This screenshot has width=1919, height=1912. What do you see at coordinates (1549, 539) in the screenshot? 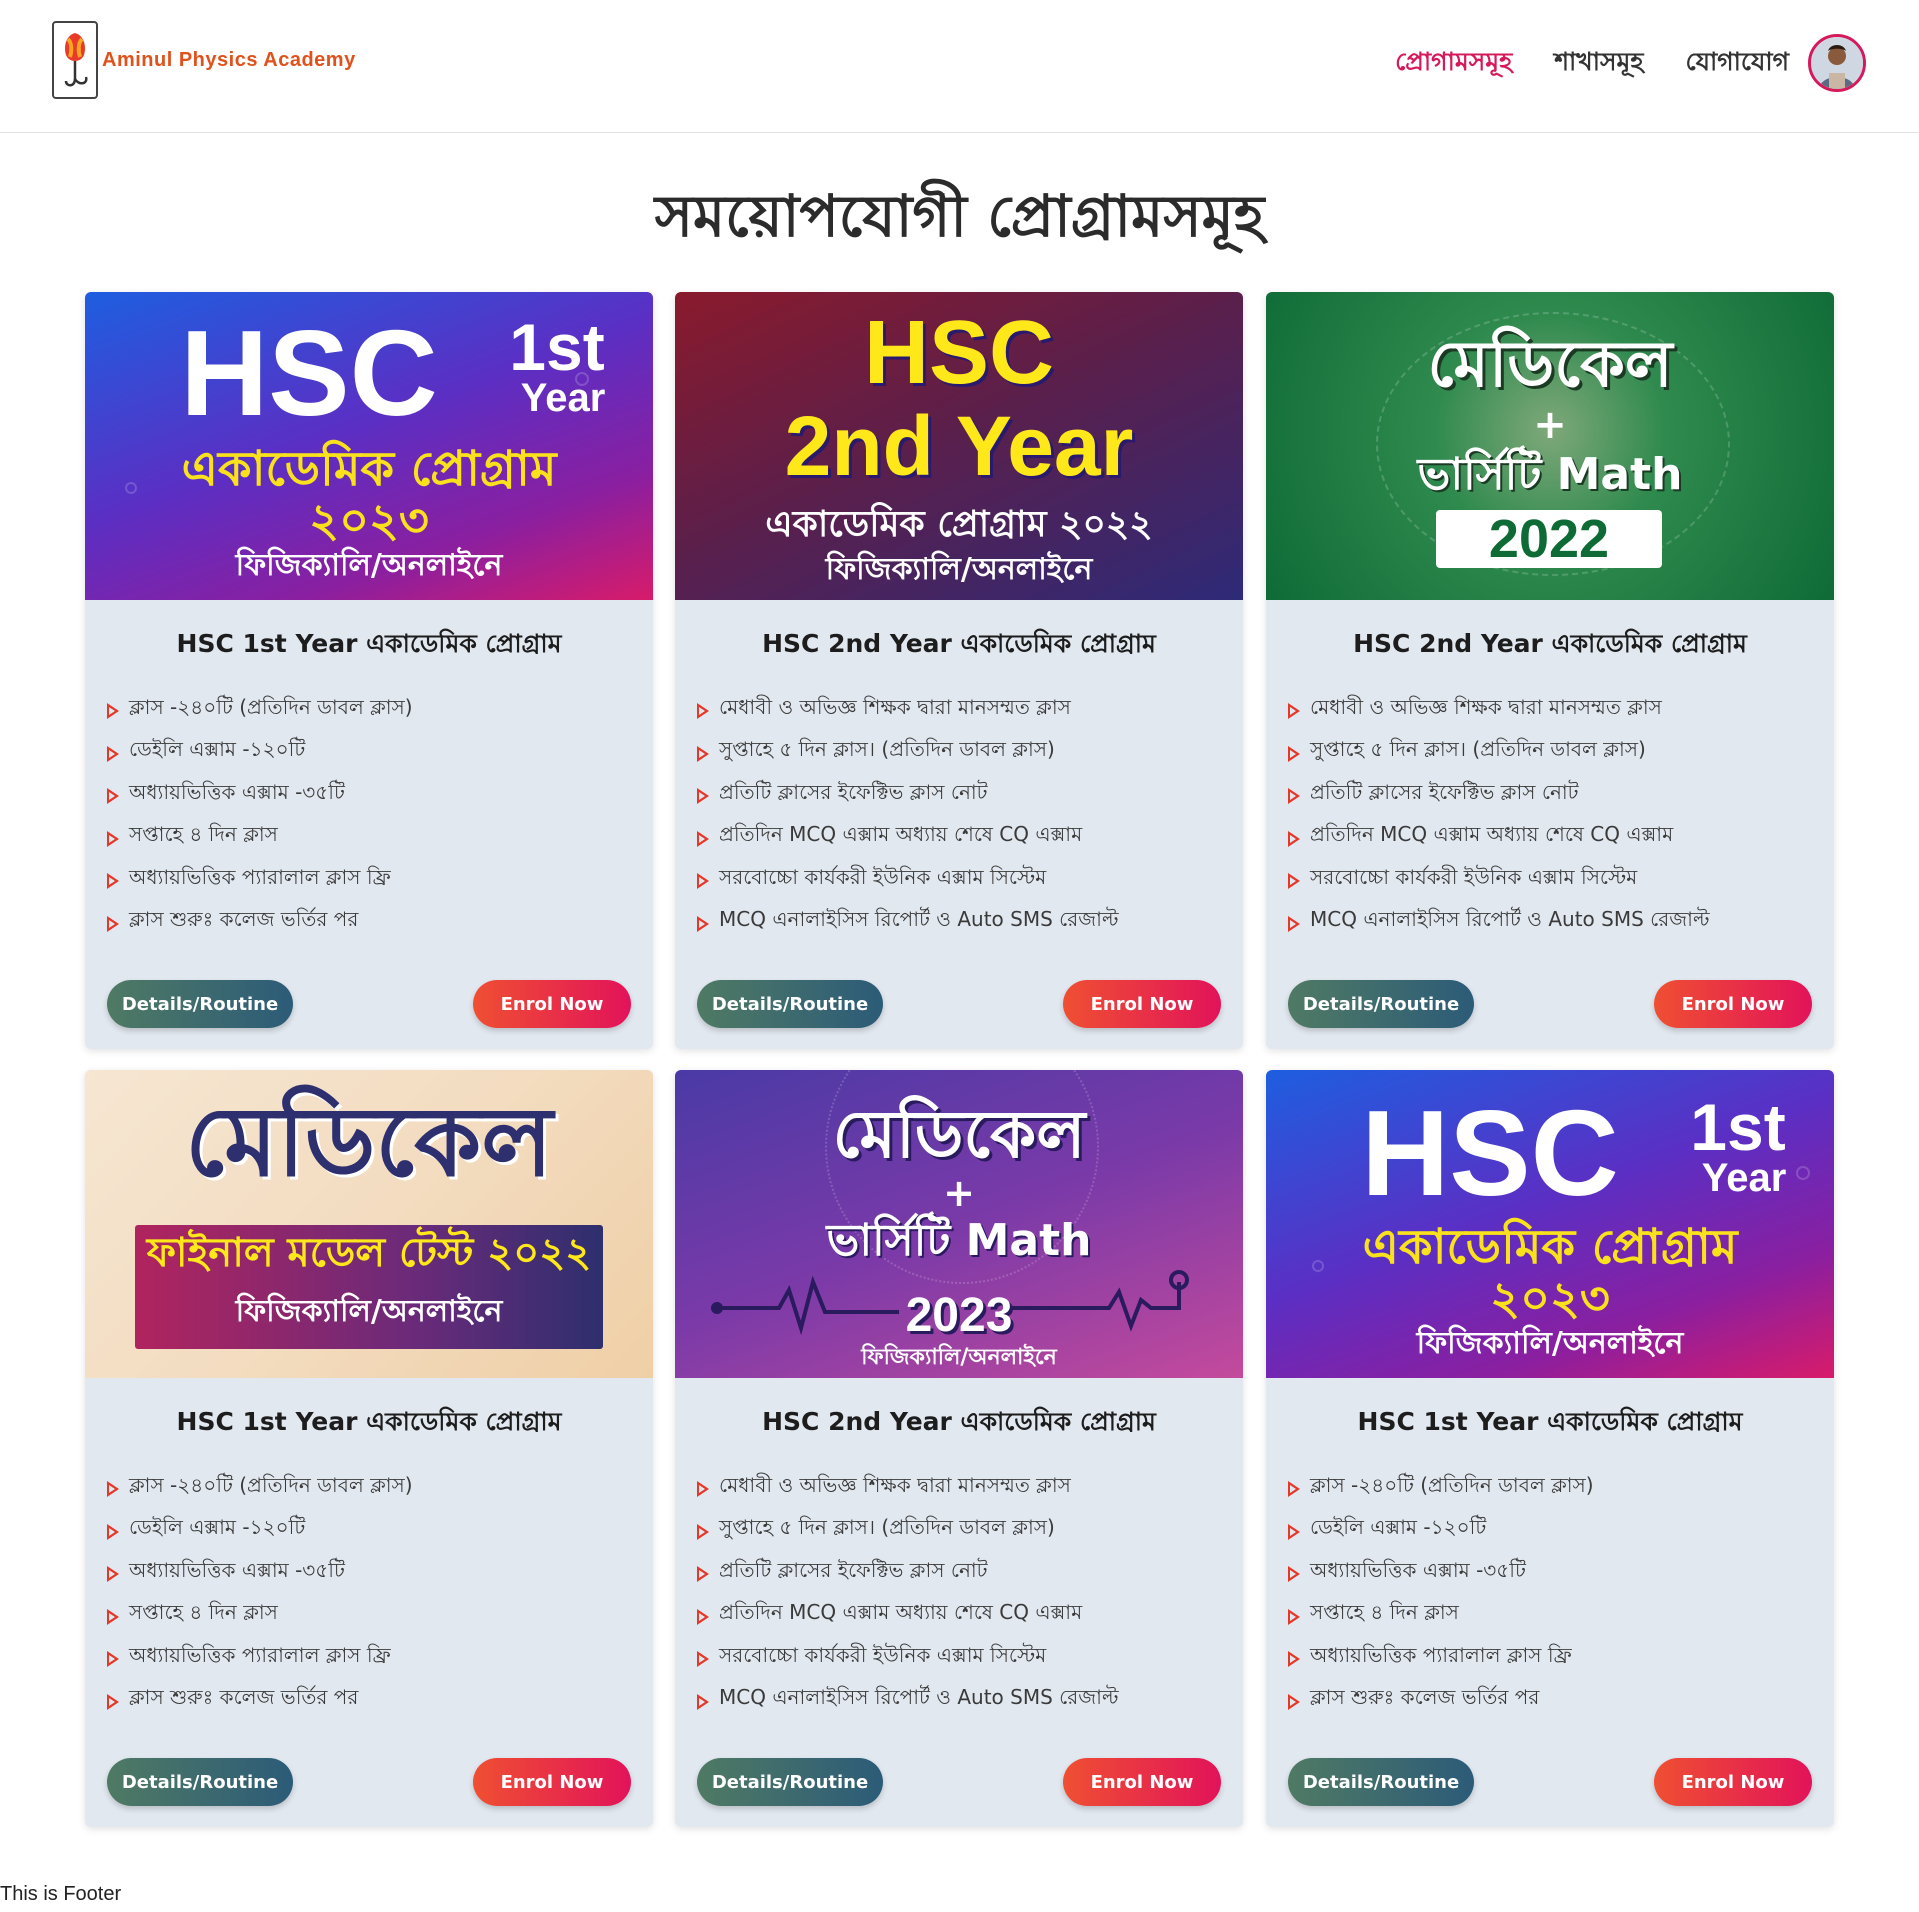
I see `banner-year-box: 2022` at bounding box center [1549, 539].